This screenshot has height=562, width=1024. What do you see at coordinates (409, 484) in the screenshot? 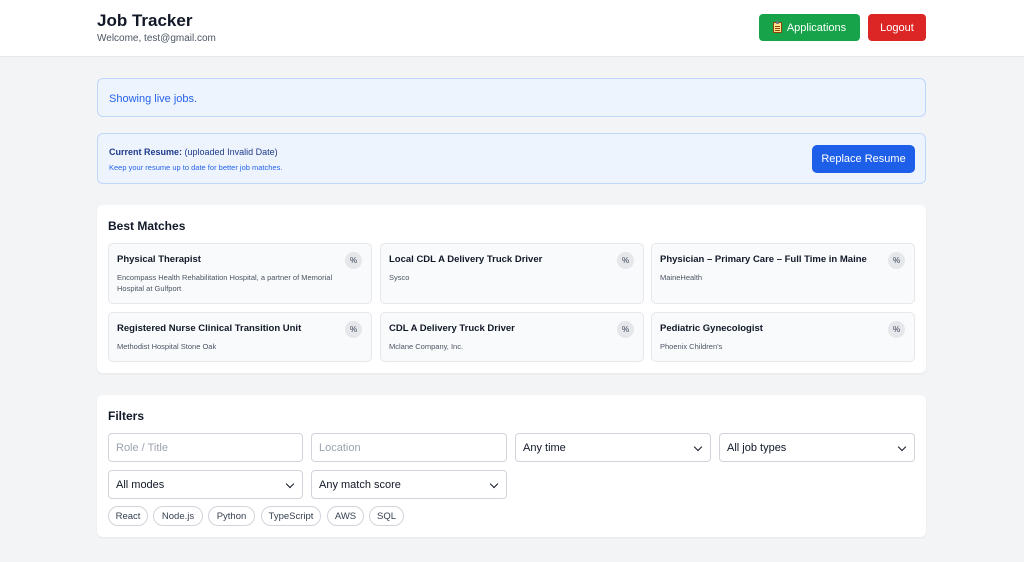
I see `match-score-select: Any match score` at bounding box center [409, 484].